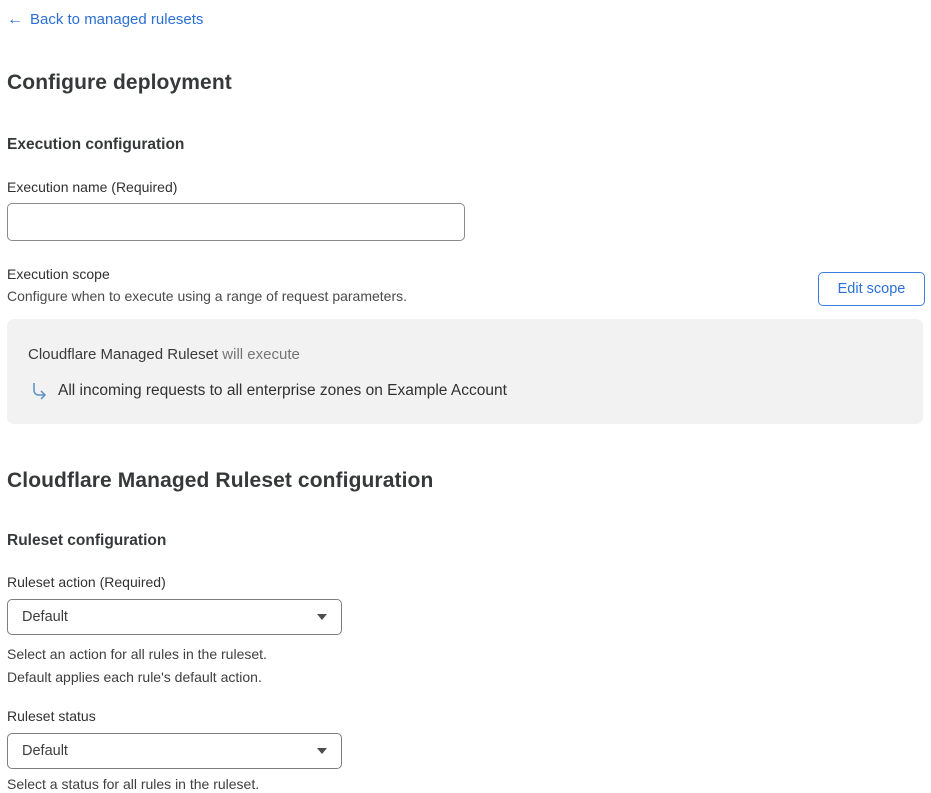 The image size is (931, 793). I want to click on execution-configuration-heading: Execution configuration, so click(96, 144).